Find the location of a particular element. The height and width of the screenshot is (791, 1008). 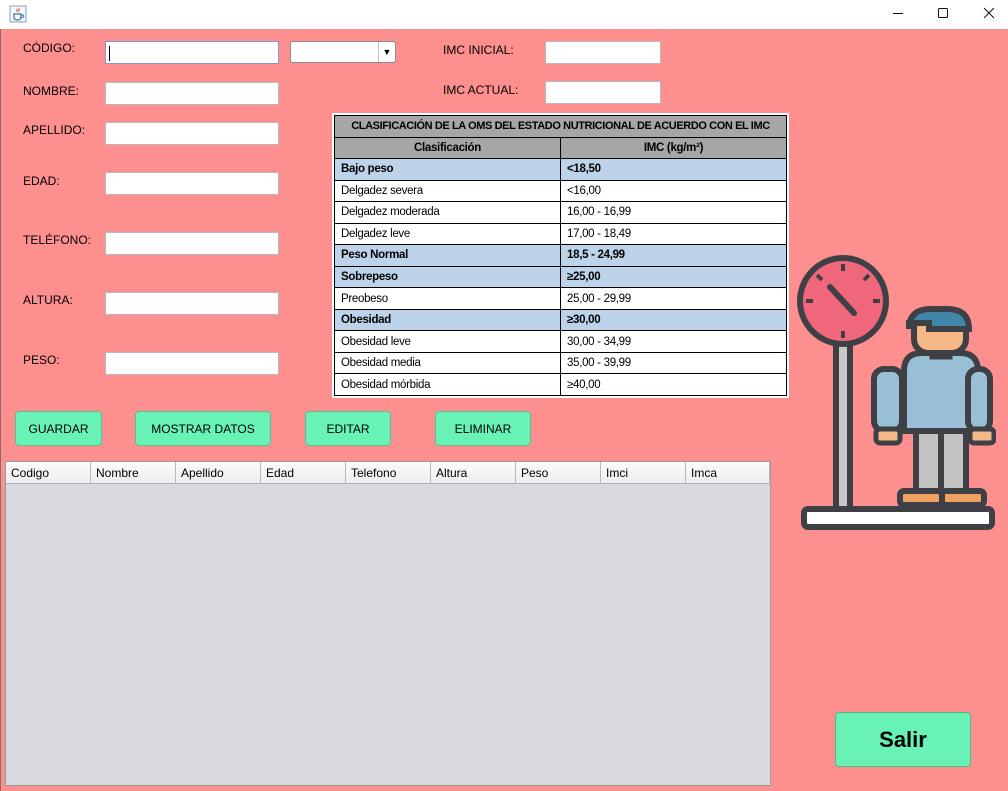

row-clasificacion: Obesidad is located at coordinates (447, 320).